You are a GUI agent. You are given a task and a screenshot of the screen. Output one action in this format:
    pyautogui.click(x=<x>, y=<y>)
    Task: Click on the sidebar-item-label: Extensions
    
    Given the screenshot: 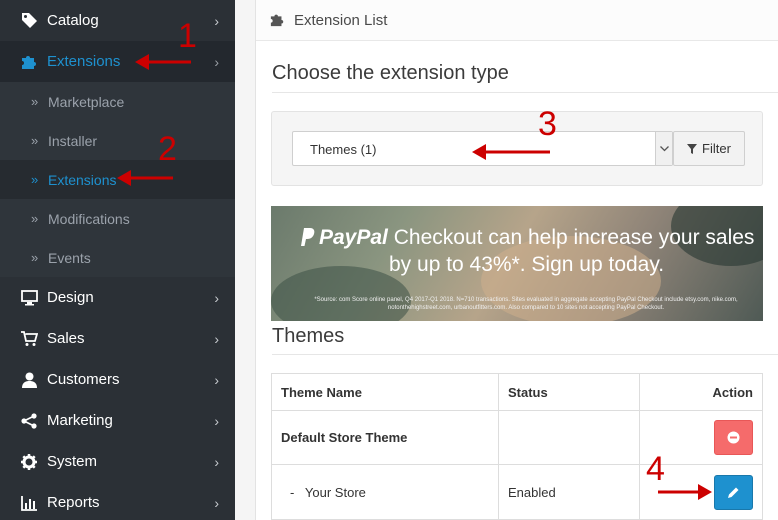 What is the action you would take?
    pyautogui.click(x=84, y=61)
    